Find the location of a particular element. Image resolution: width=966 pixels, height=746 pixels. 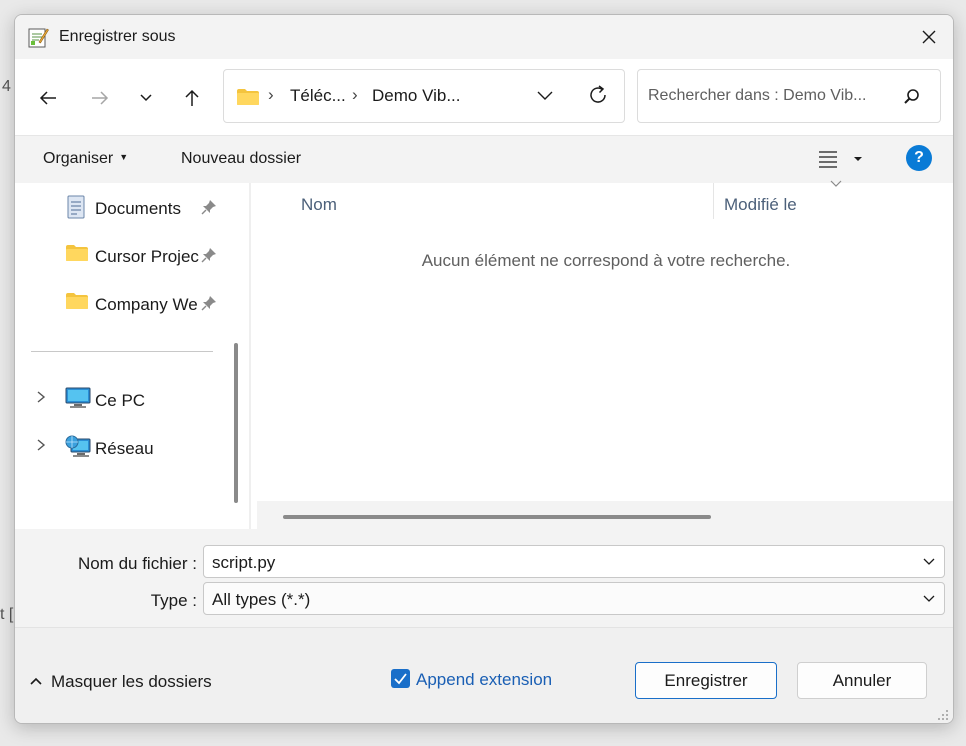

forward-arrow-icon is located at coordinates (100, 98).